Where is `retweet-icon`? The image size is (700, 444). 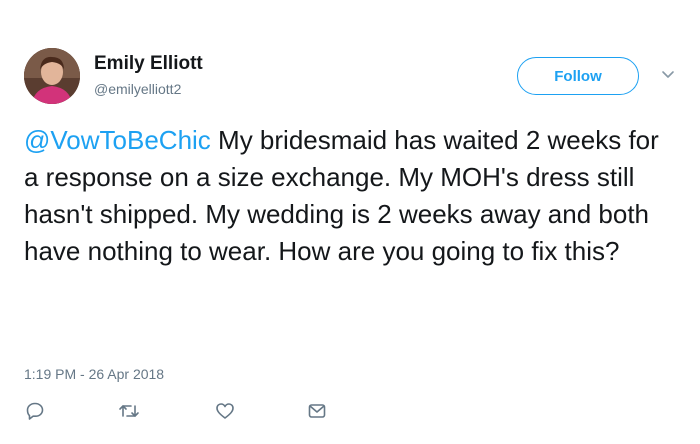
retweet-icon is located at coordinates (129, 411).